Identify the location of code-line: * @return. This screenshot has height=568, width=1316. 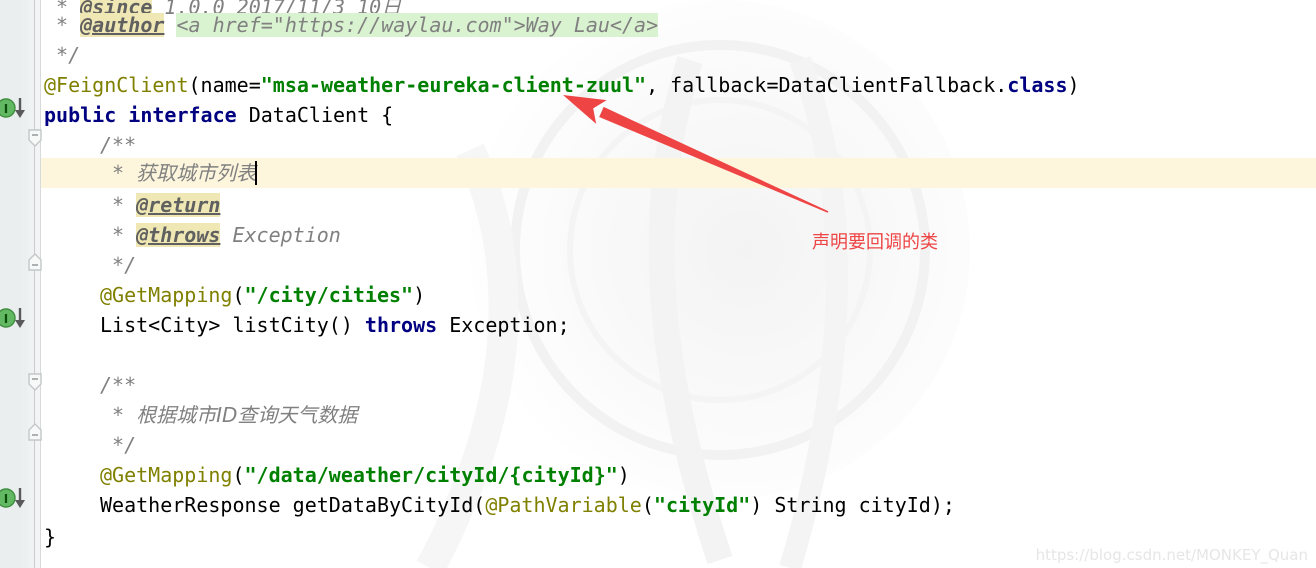
(160, 205).